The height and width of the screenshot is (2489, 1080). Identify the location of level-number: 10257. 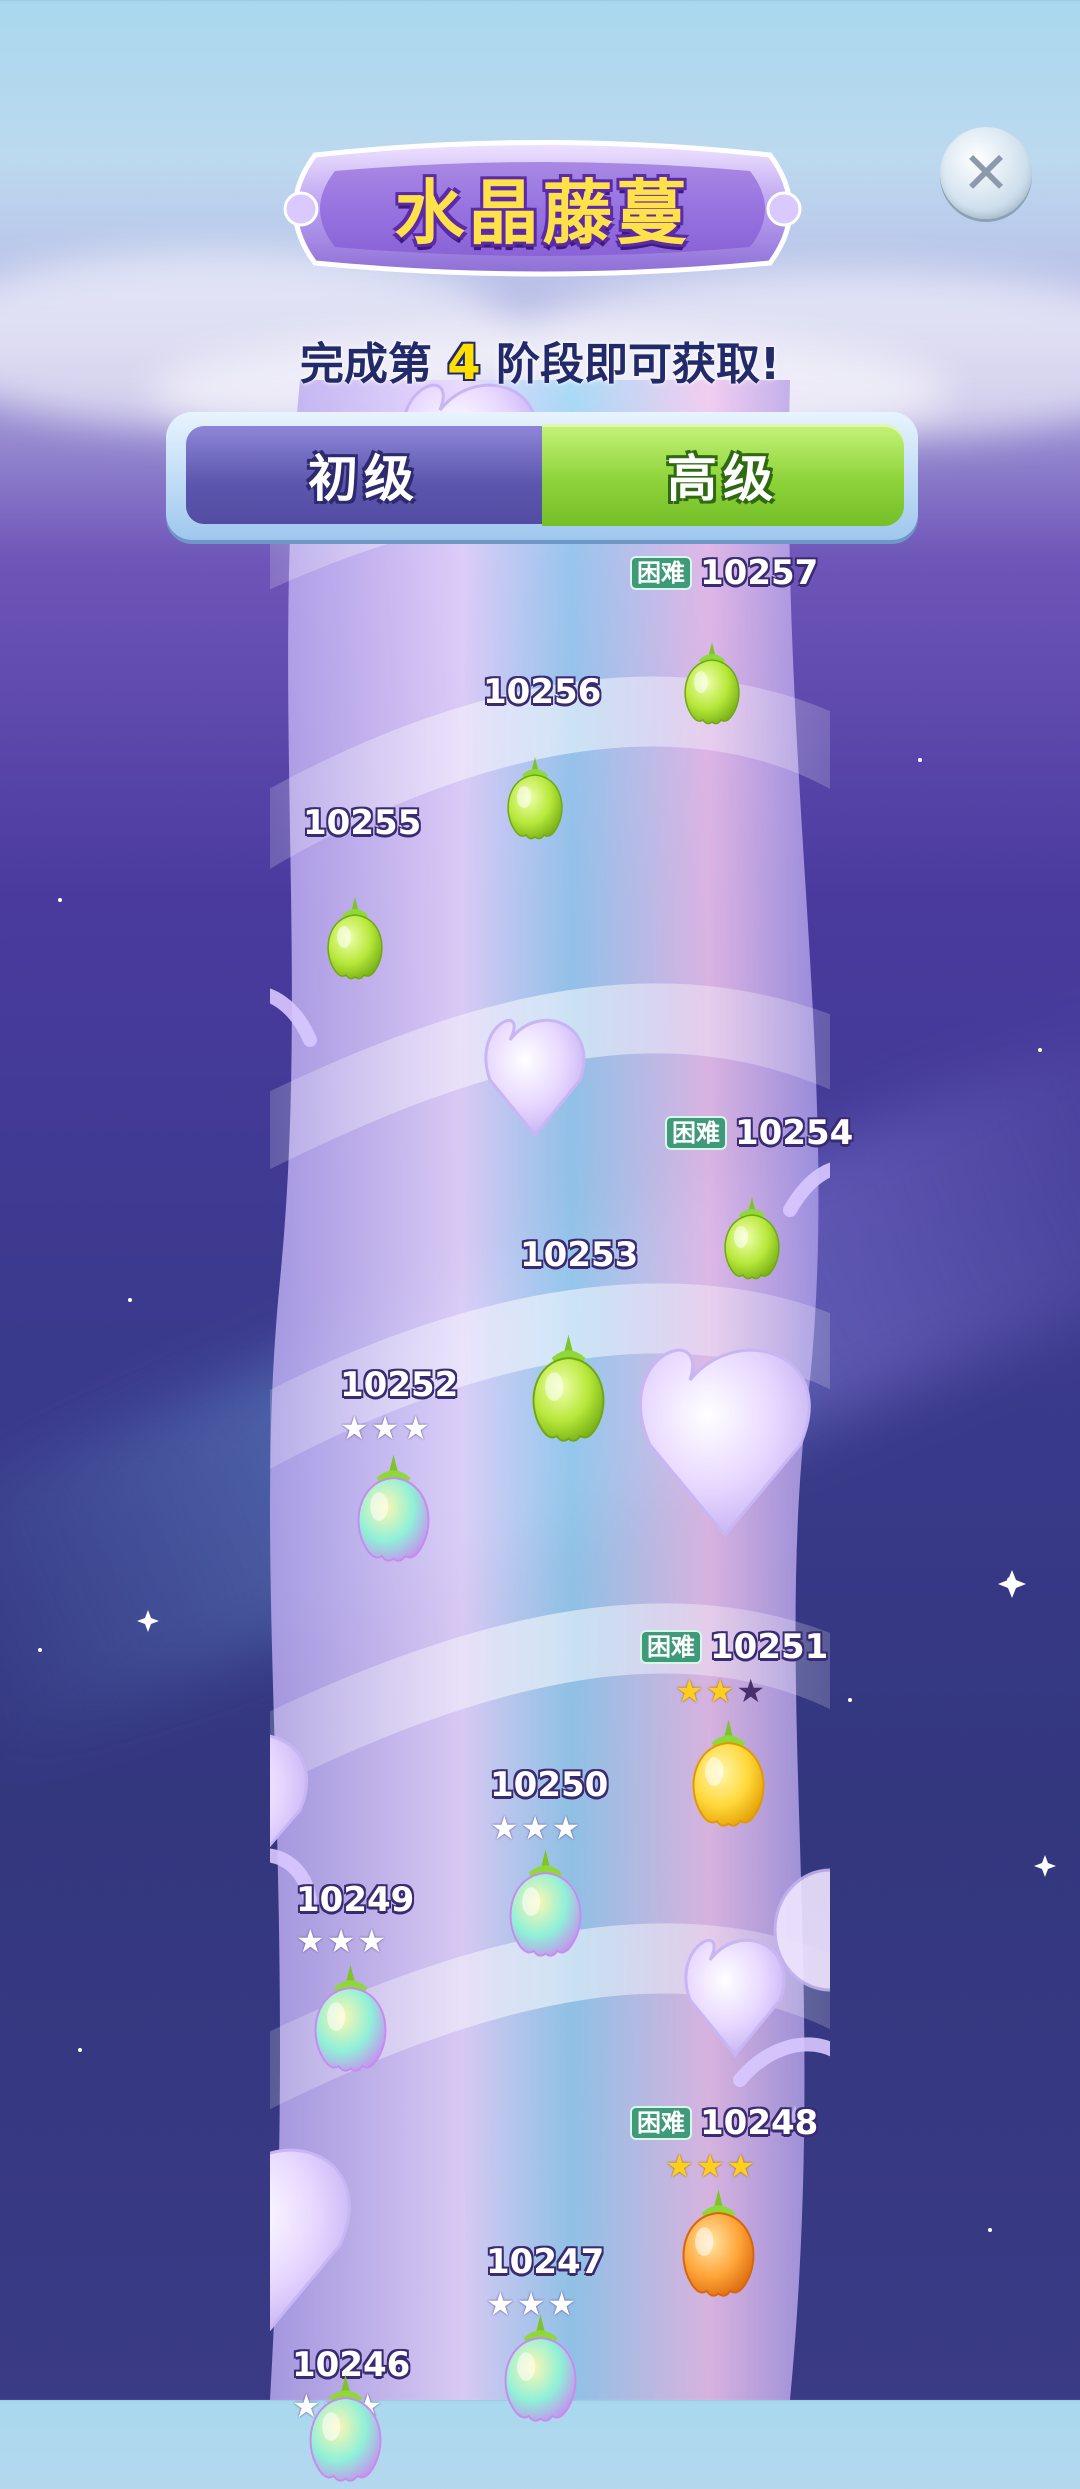
(759, 573).